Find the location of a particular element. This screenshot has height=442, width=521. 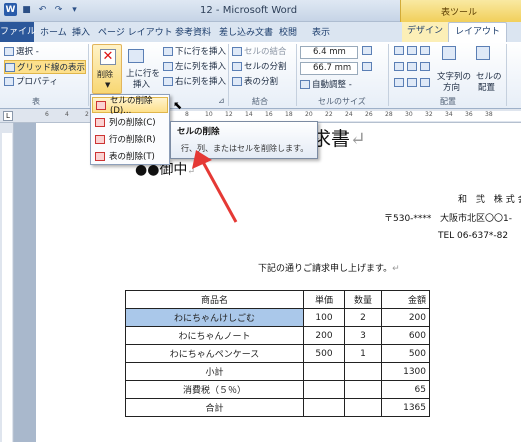

align-middle-row is located at coordinates (412, 66).